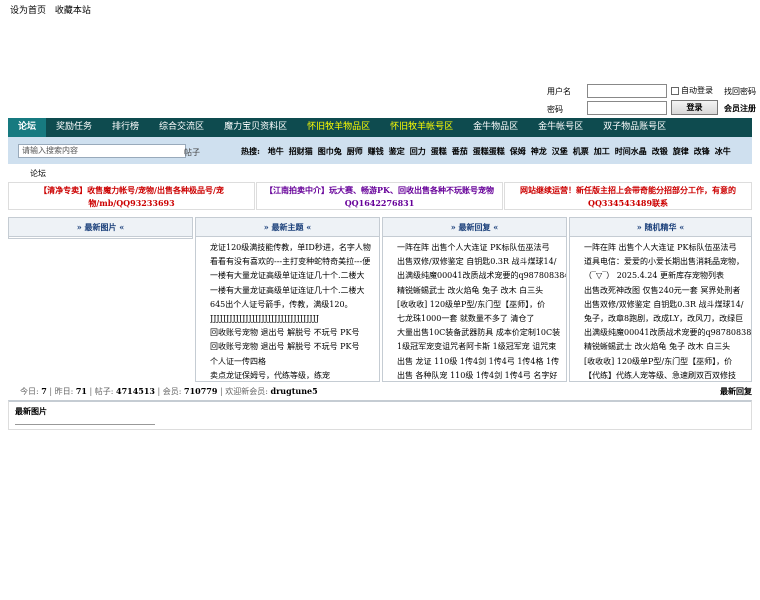  What do you see at coordinates (135, 391) in the screenshot?
I see `posts-count: 4714513` at bounding box center [135, 391].